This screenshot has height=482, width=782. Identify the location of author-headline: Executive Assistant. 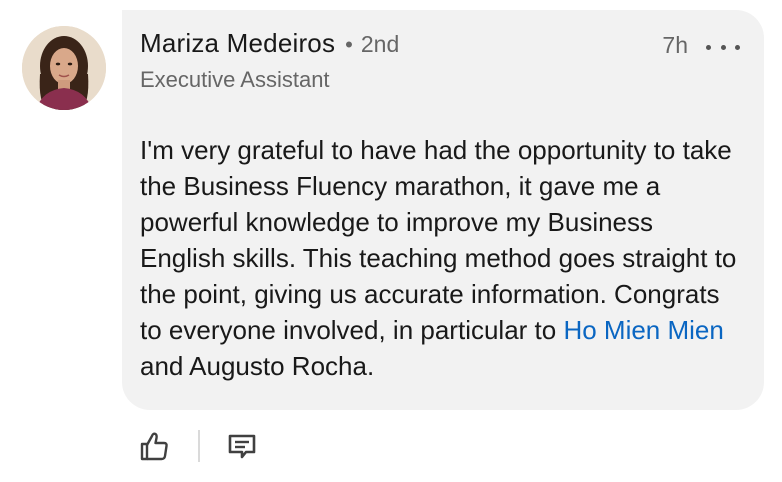
(235, 79).